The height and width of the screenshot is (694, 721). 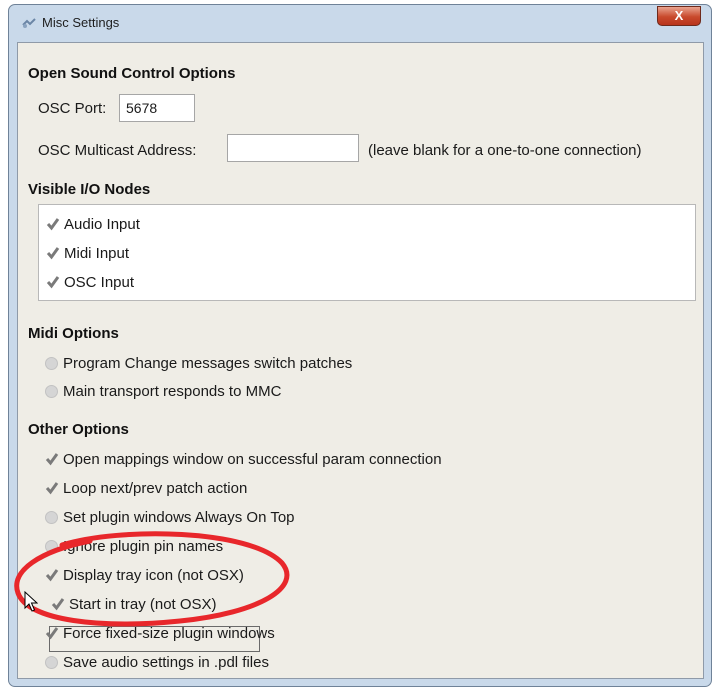 What do you see at coordinates (208, 363) in the screenshot?
I see `option-label: Program Change messages switch patches` at bounding box center [208, 363].